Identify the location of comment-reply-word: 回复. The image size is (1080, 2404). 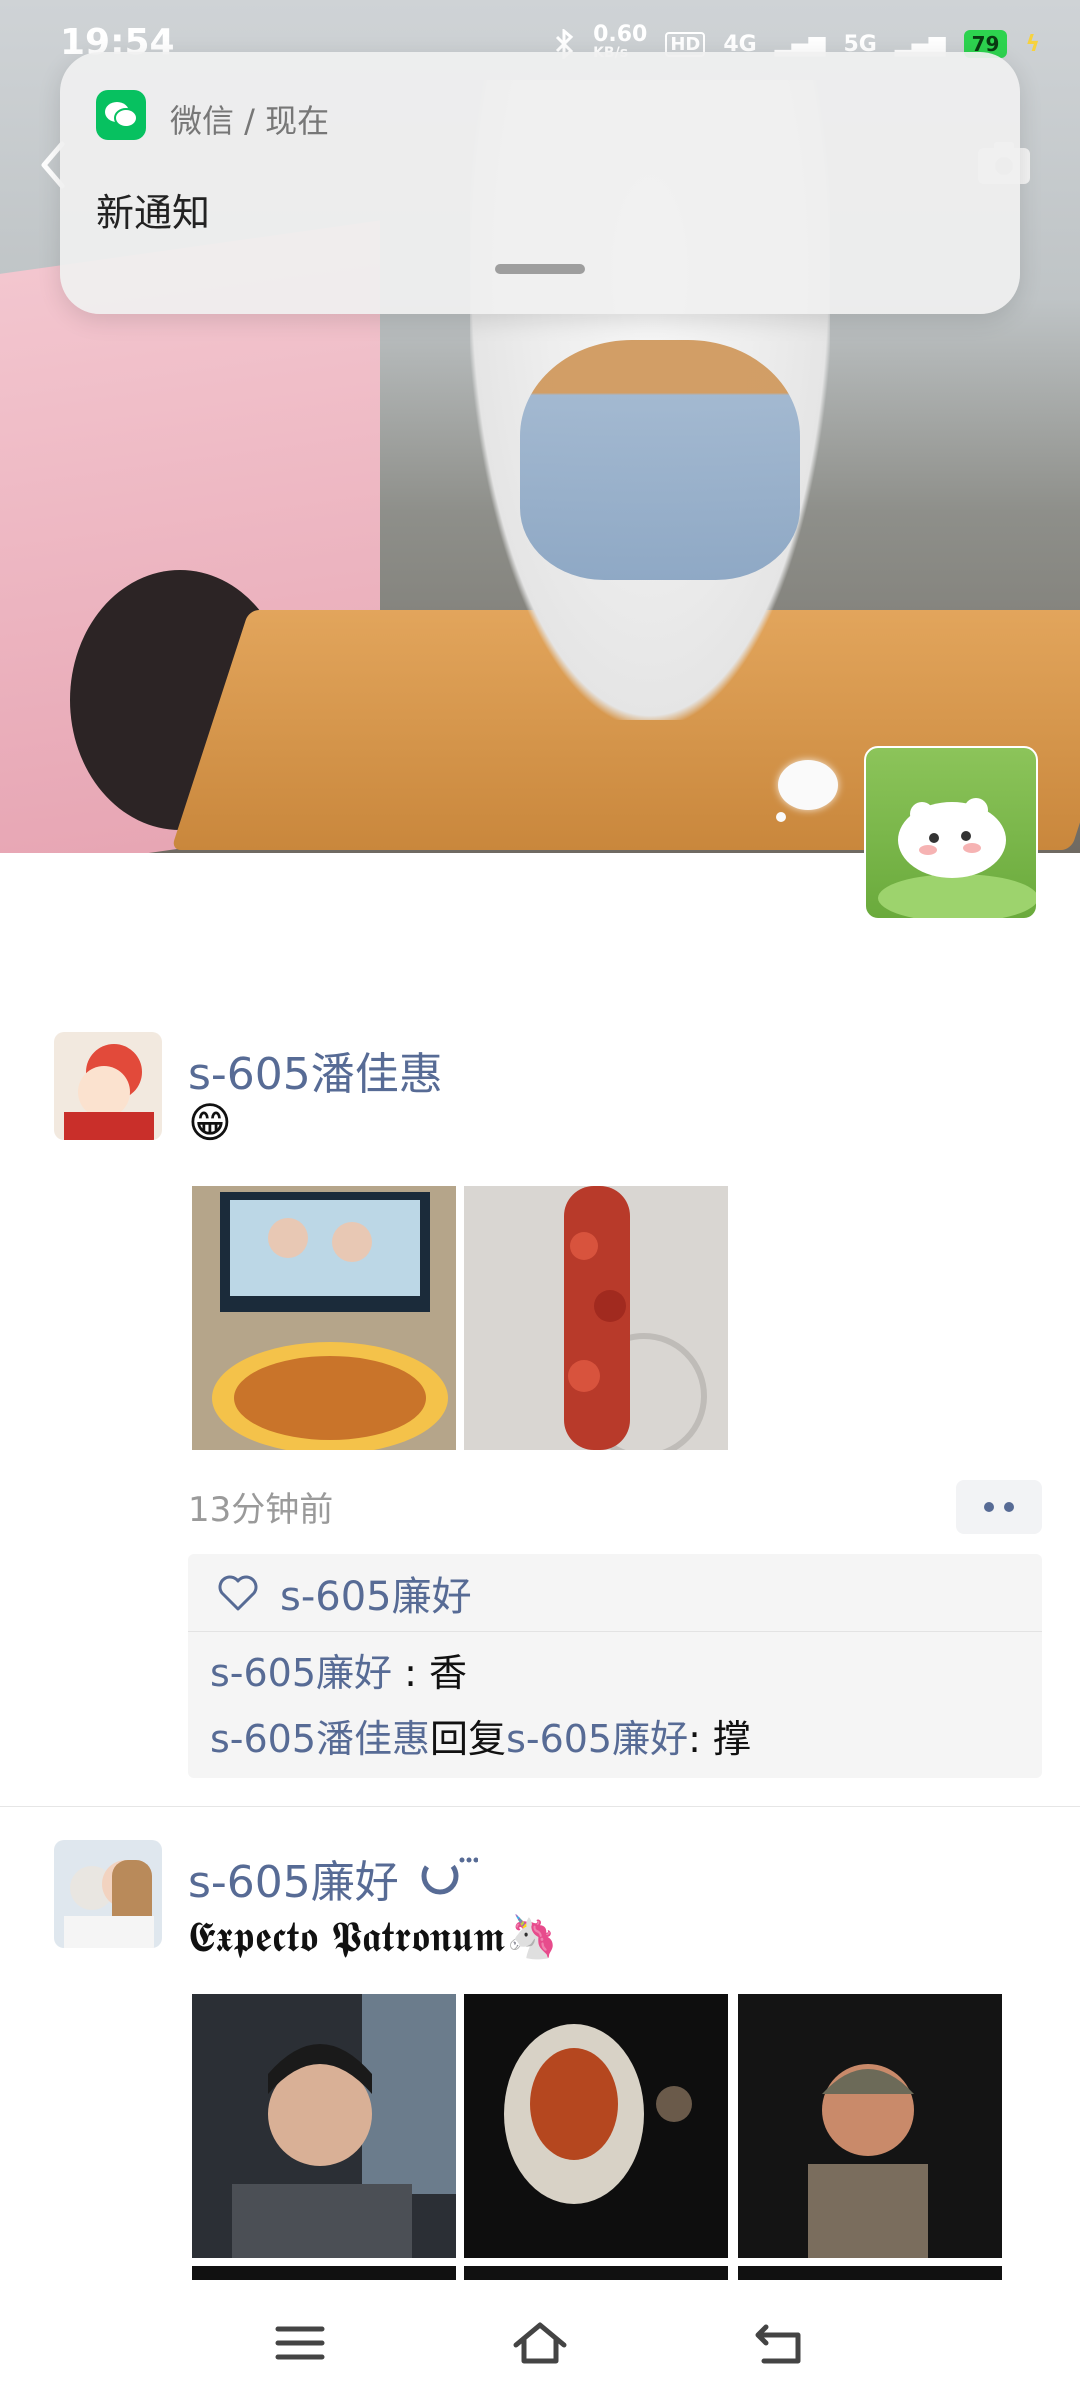
(468, 1739).